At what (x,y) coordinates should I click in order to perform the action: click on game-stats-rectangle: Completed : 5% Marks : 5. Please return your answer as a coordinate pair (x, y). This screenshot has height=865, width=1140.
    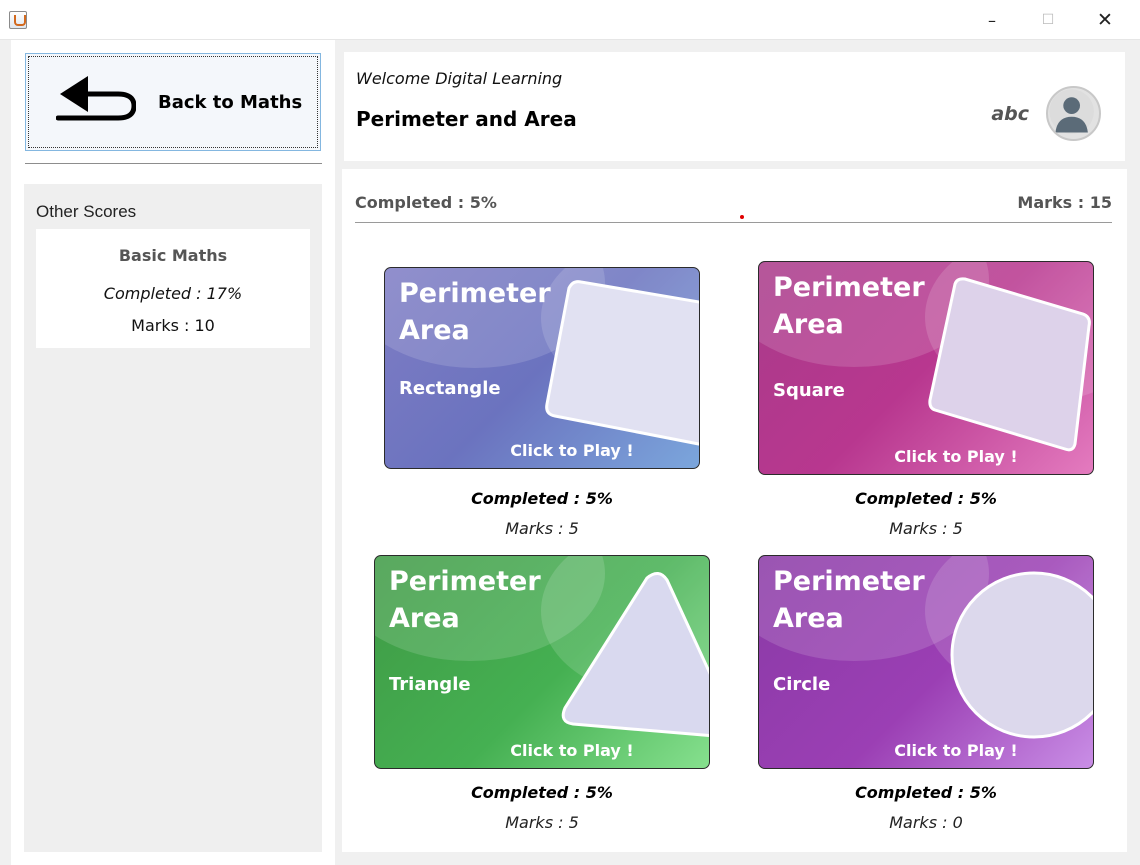
    Looking at the image, I should click on (542, 513).